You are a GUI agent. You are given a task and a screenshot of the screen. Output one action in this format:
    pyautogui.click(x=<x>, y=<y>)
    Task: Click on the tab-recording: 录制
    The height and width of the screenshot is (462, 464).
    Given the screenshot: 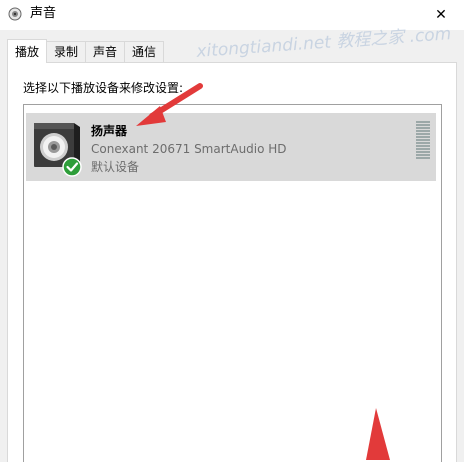 What is the action you would take?
    pyautogui.click(x=66, y=51)
    